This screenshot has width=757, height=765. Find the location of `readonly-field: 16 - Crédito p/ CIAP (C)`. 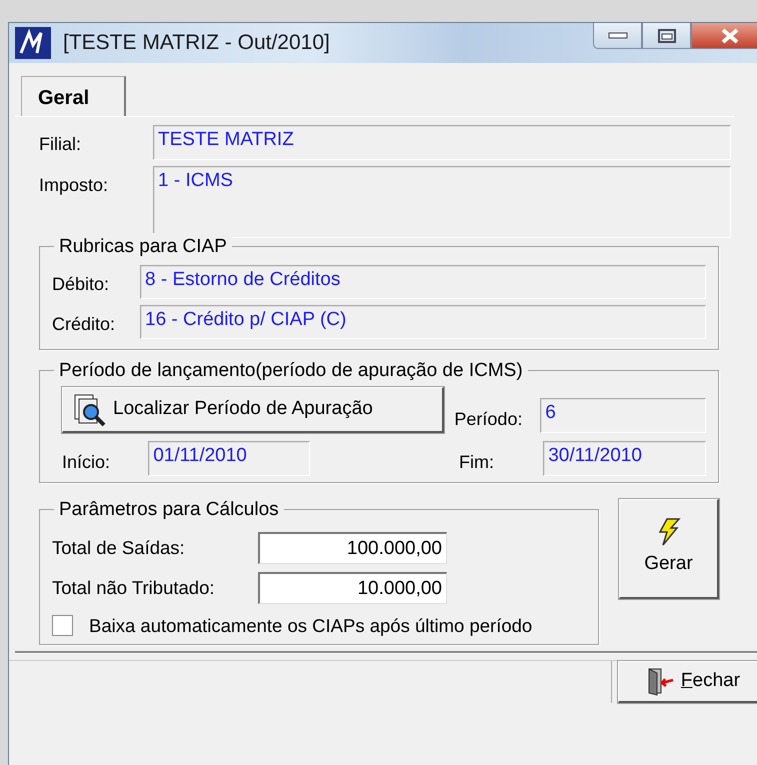

readonly-field: 16 - Crédito p/ CIAP (C) is located at coordinates (423, 322).